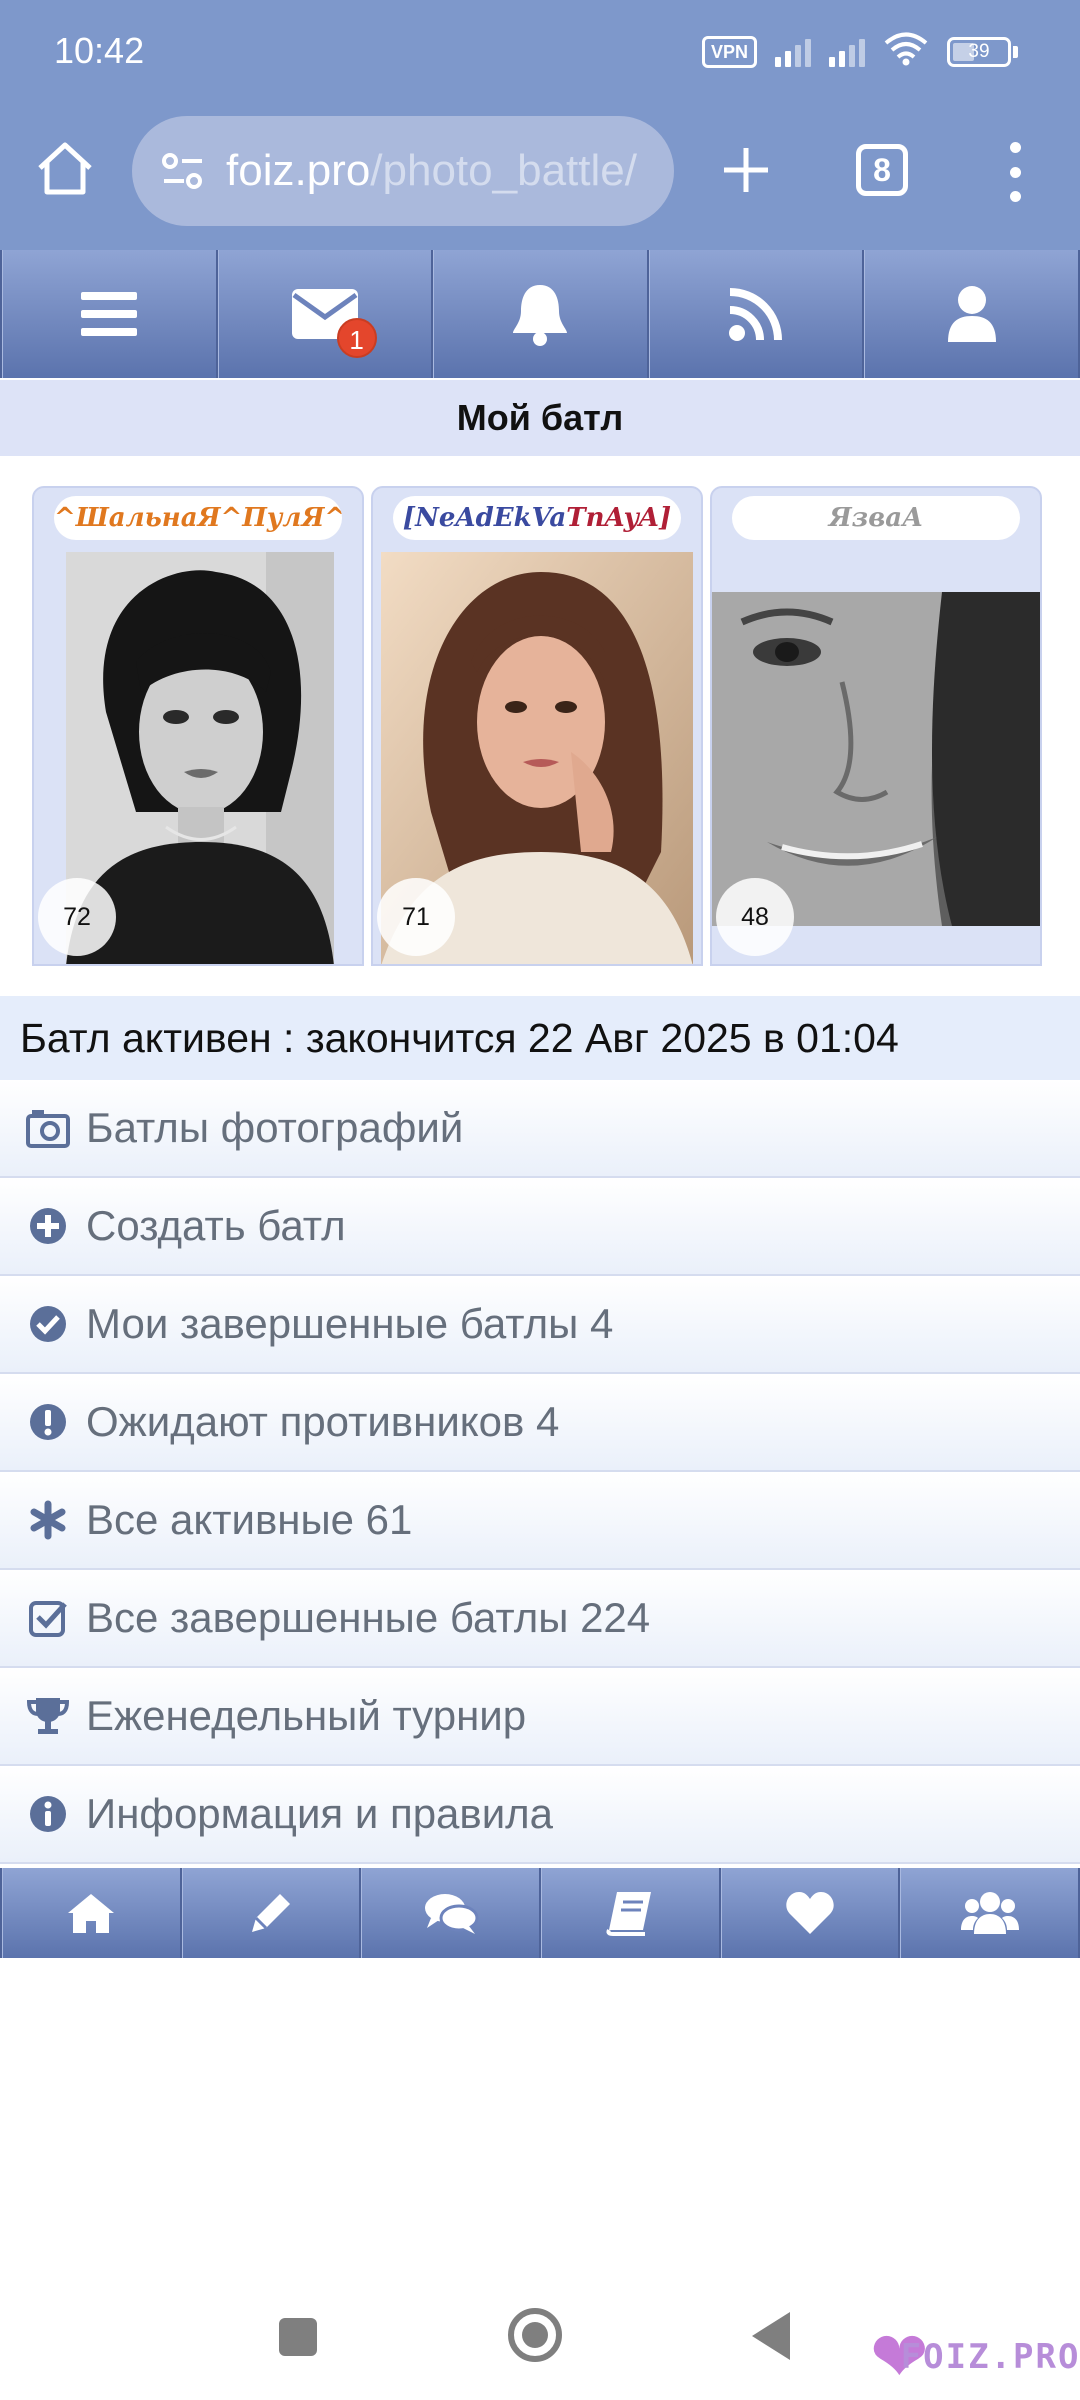 The image size is (1080, 2400). What do you see at coordinates (198, 726) in the screenshot?
I see `participant-card: ^ШальнаЯ^ПулЯ^ 72` at bounding box center [198, 726].